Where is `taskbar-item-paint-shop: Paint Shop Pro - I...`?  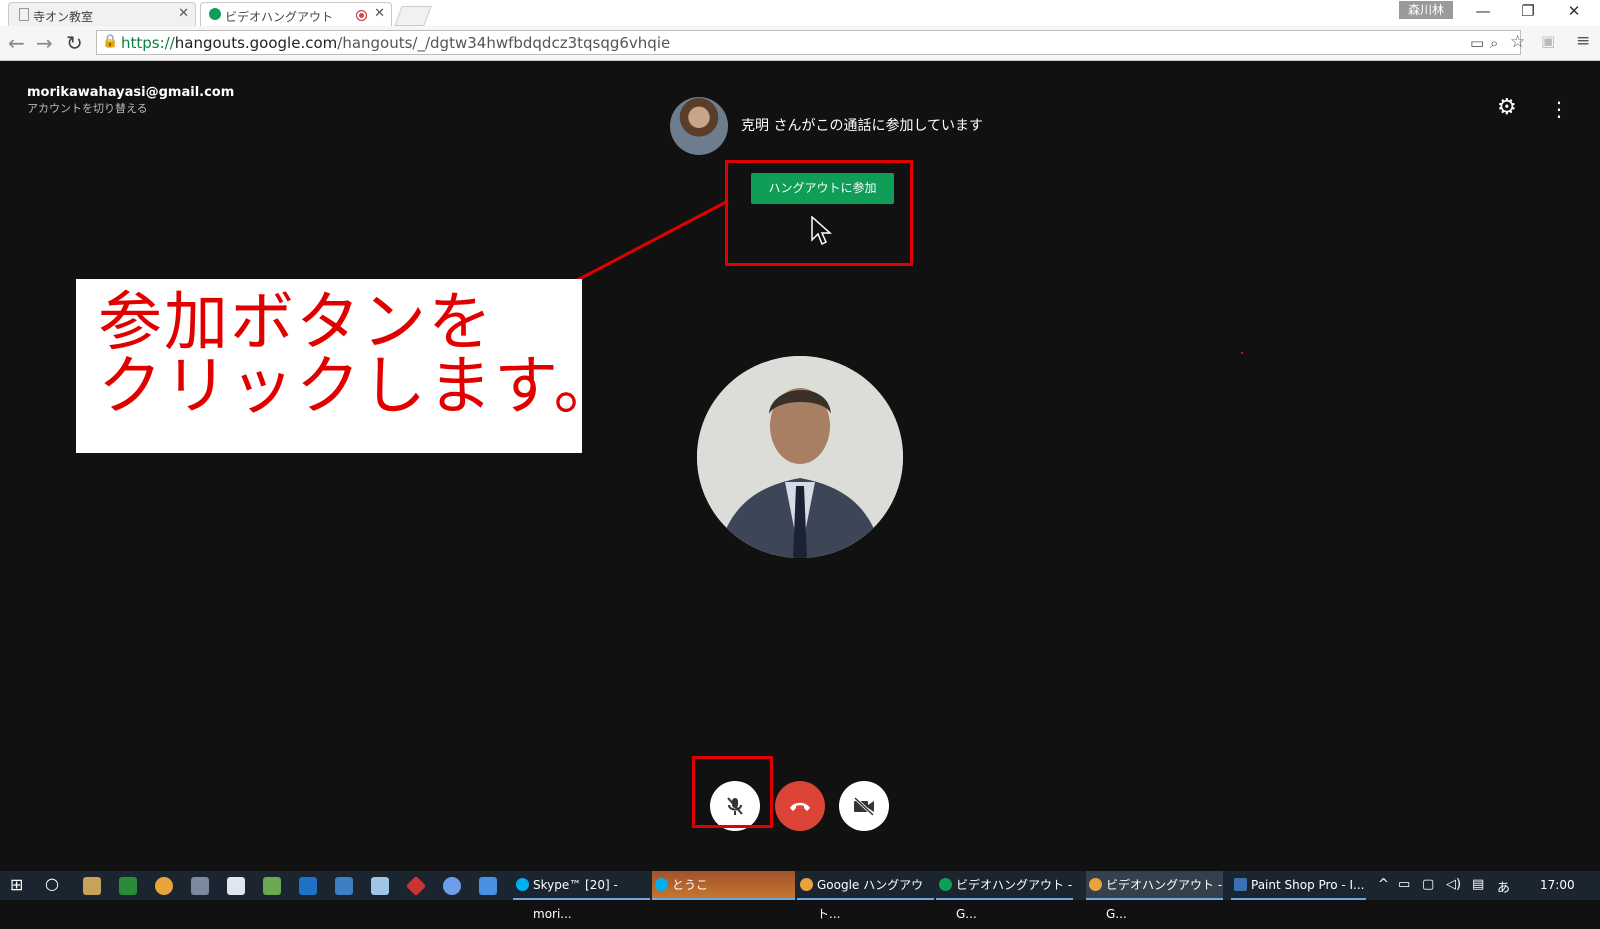
taskbar-item-paint-shop: Paint Shop Pro - I... is located at coordinates (1298, 885).